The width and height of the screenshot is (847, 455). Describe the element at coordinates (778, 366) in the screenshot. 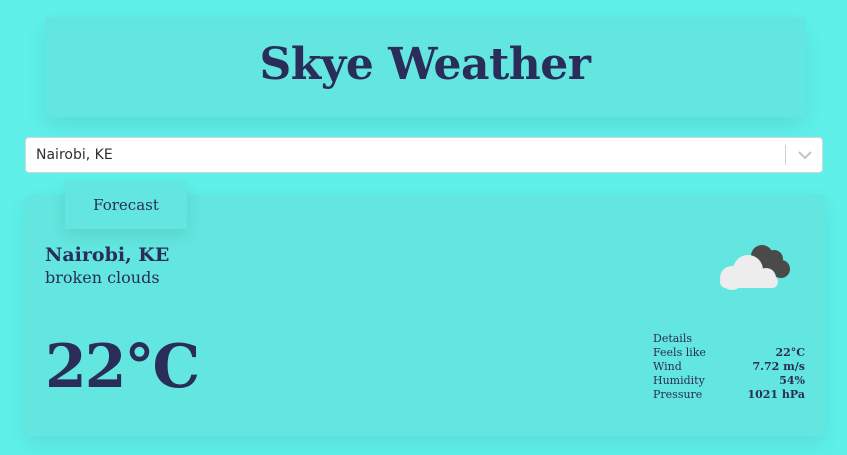

I see `detail-value: 7.72 m/s` at that location.